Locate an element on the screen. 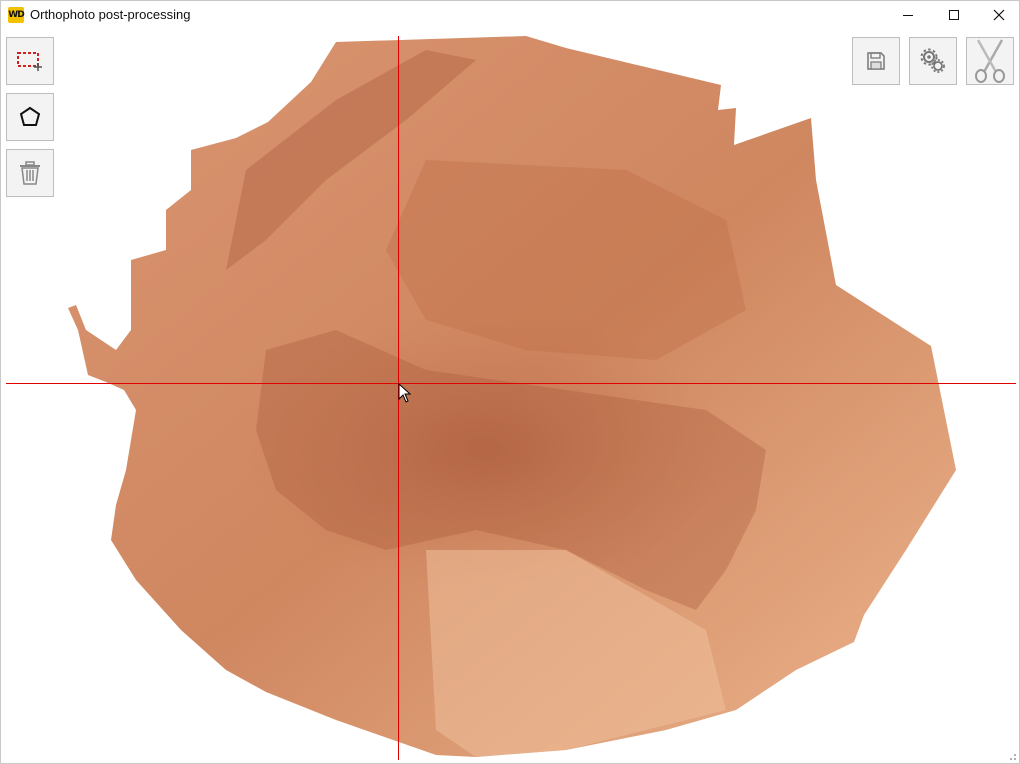 The height and width of the screenshot is (764, 1020). minimize-icon is located at coordinates (908, 15).